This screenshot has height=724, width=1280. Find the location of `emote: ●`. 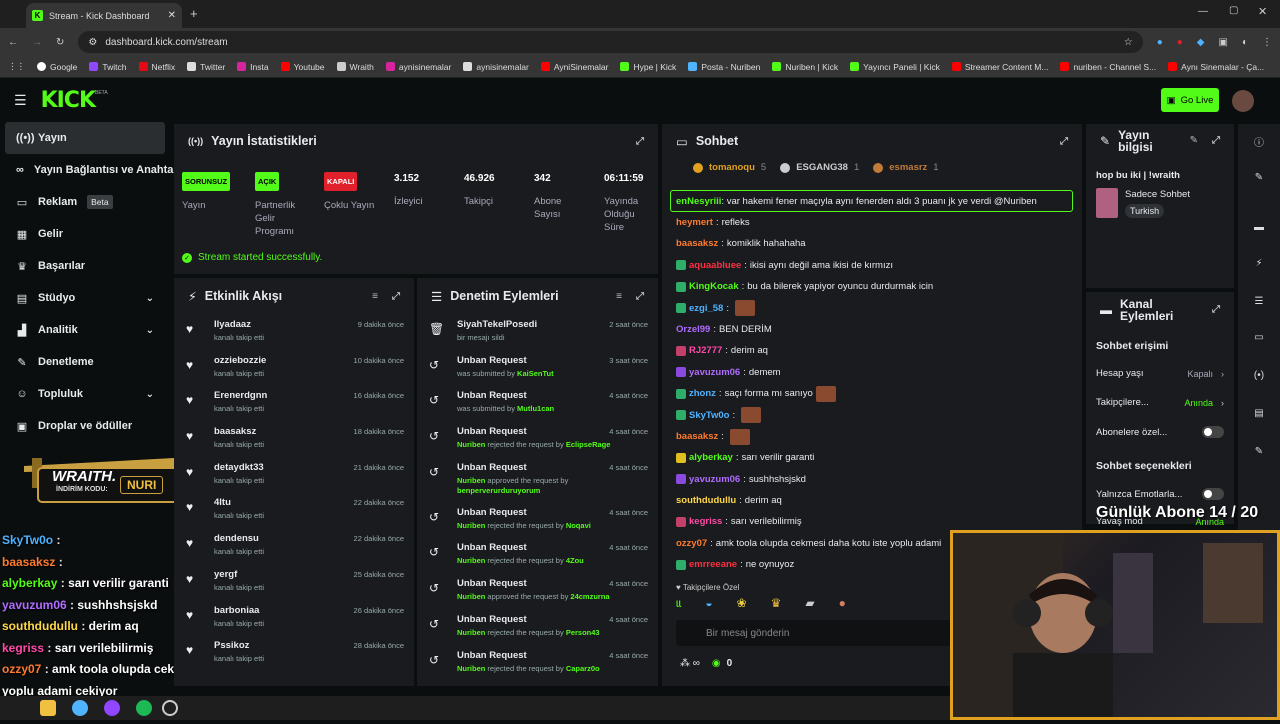

emote: ● is located at coordinates (842, 607).